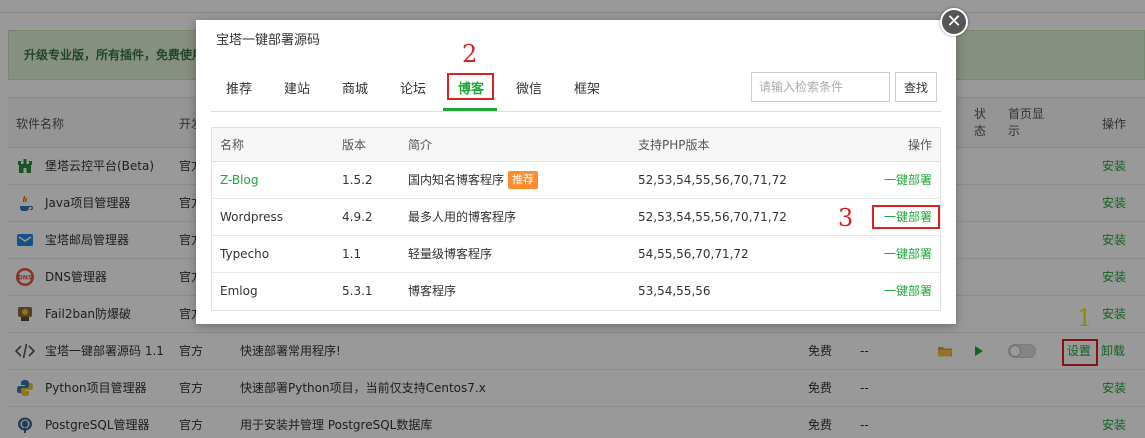 The image size is (1145, 438). Describe the element at coordinates (587, 87) in the screenshot. I see `tab-framework: 框架` at that location.